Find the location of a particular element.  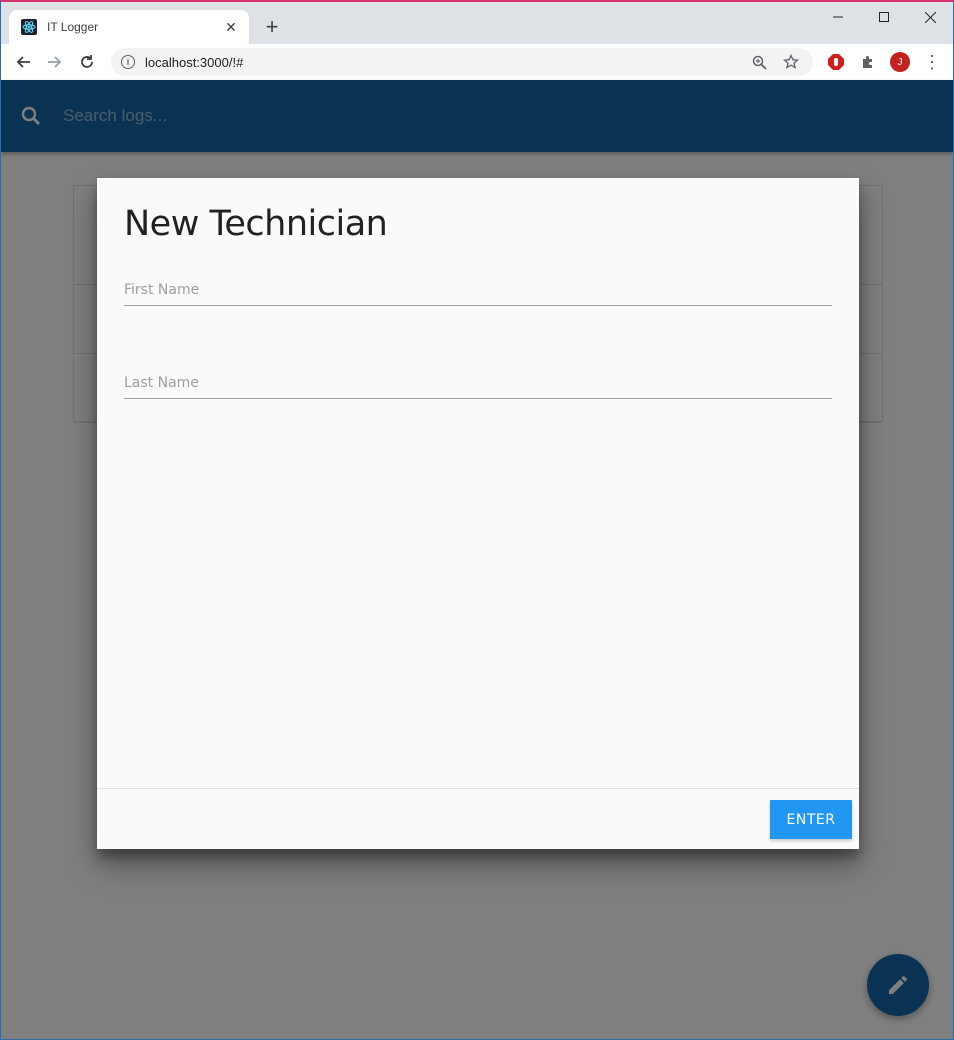

puzzle-icon is located at coordinates (868, 62).